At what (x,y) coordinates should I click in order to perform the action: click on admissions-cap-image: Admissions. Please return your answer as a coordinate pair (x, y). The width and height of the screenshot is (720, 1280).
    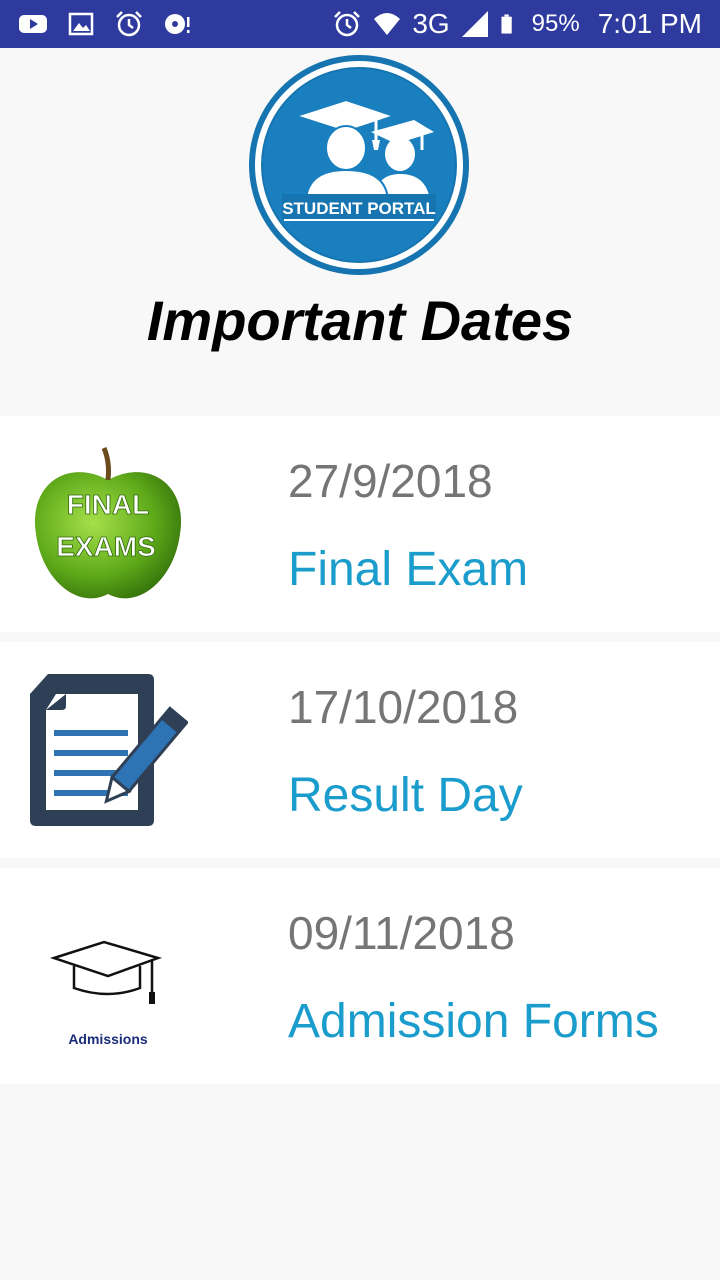
    Looking at the image, I should click on (106, 993).